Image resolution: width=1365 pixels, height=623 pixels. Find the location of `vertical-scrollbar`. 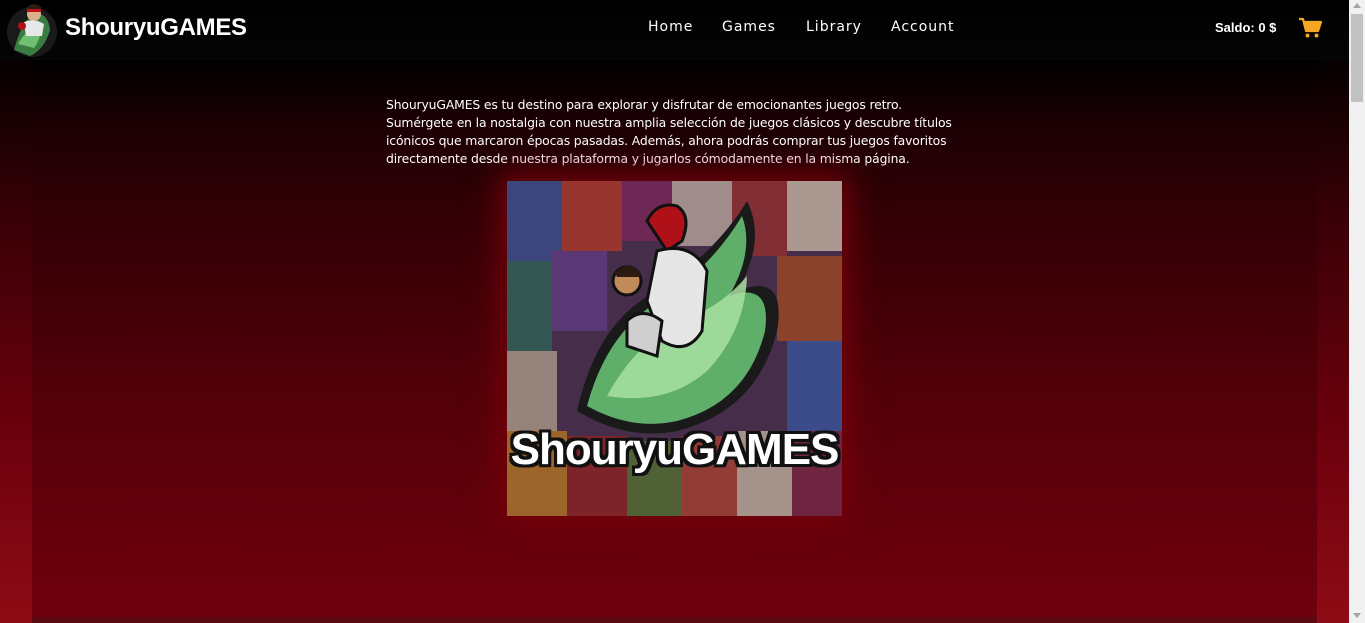

vertical-scrollbar is located at coordinates (1357, 311).